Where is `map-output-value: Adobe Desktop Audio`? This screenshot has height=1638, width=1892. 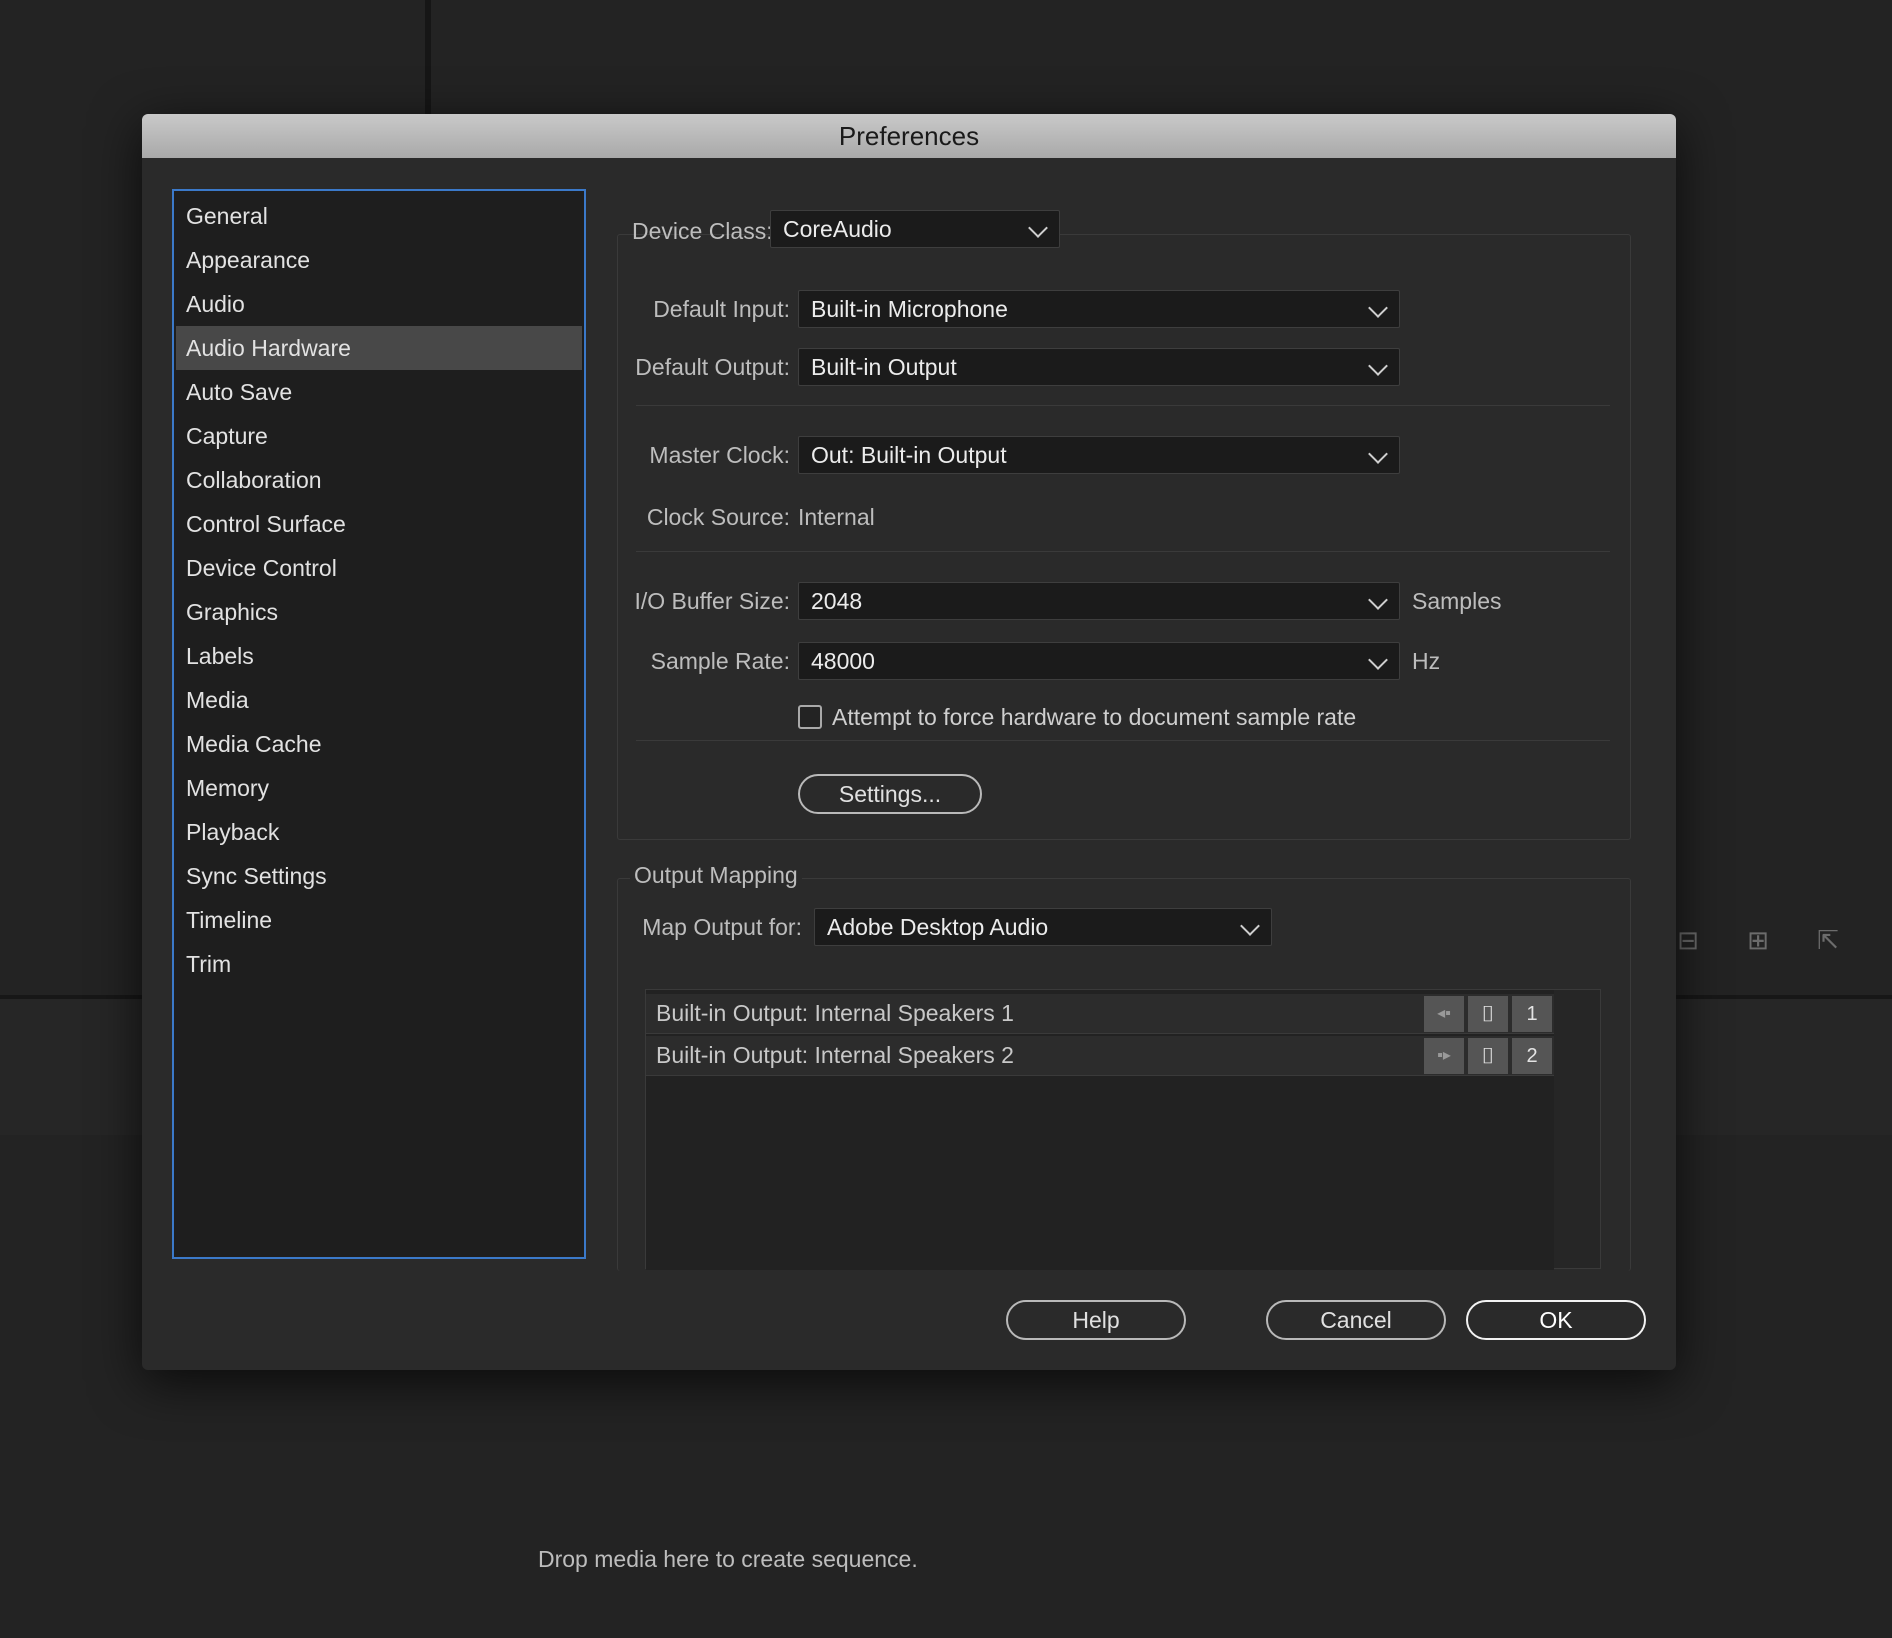 map-output-value: Adobe Desktop Audio is located at coordinates (938, 927).